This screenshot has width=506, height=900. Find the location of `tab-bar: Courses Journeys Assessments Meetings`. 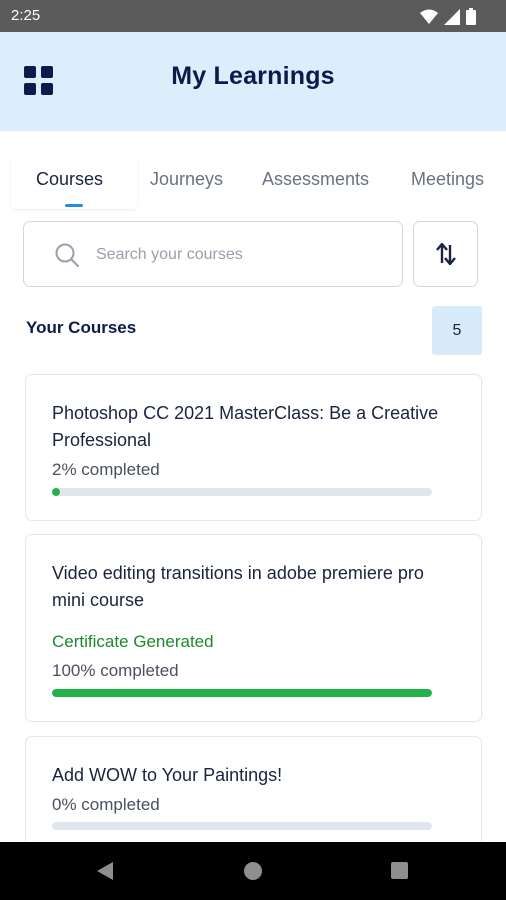

tab-bar: Courses Journeys Assessments Meetings is located at coordinates (253, 170).